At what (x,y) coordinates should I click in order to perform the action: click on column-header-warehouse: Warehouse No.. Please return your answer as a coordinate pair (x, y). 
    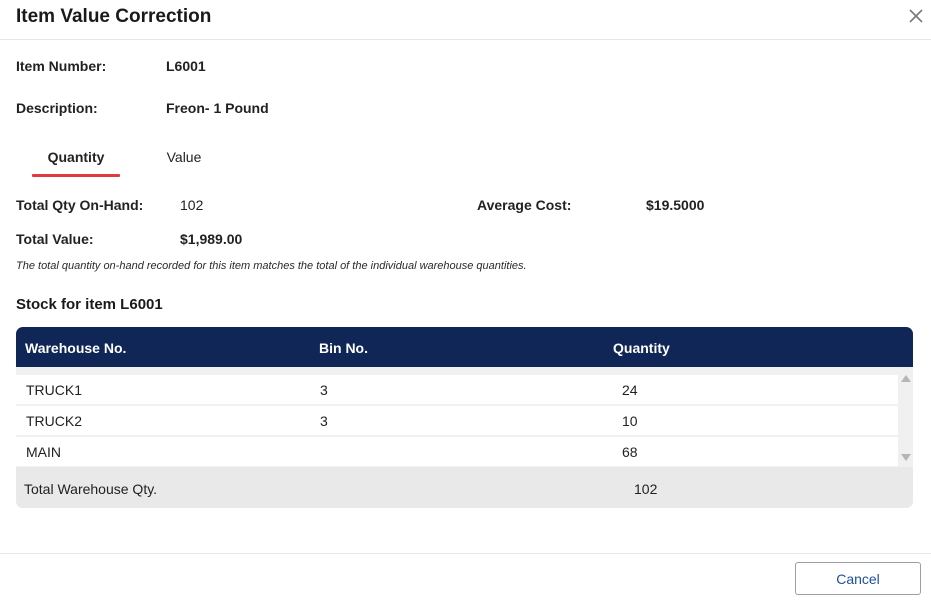
    Looking at the image, I should click on (75, 348).